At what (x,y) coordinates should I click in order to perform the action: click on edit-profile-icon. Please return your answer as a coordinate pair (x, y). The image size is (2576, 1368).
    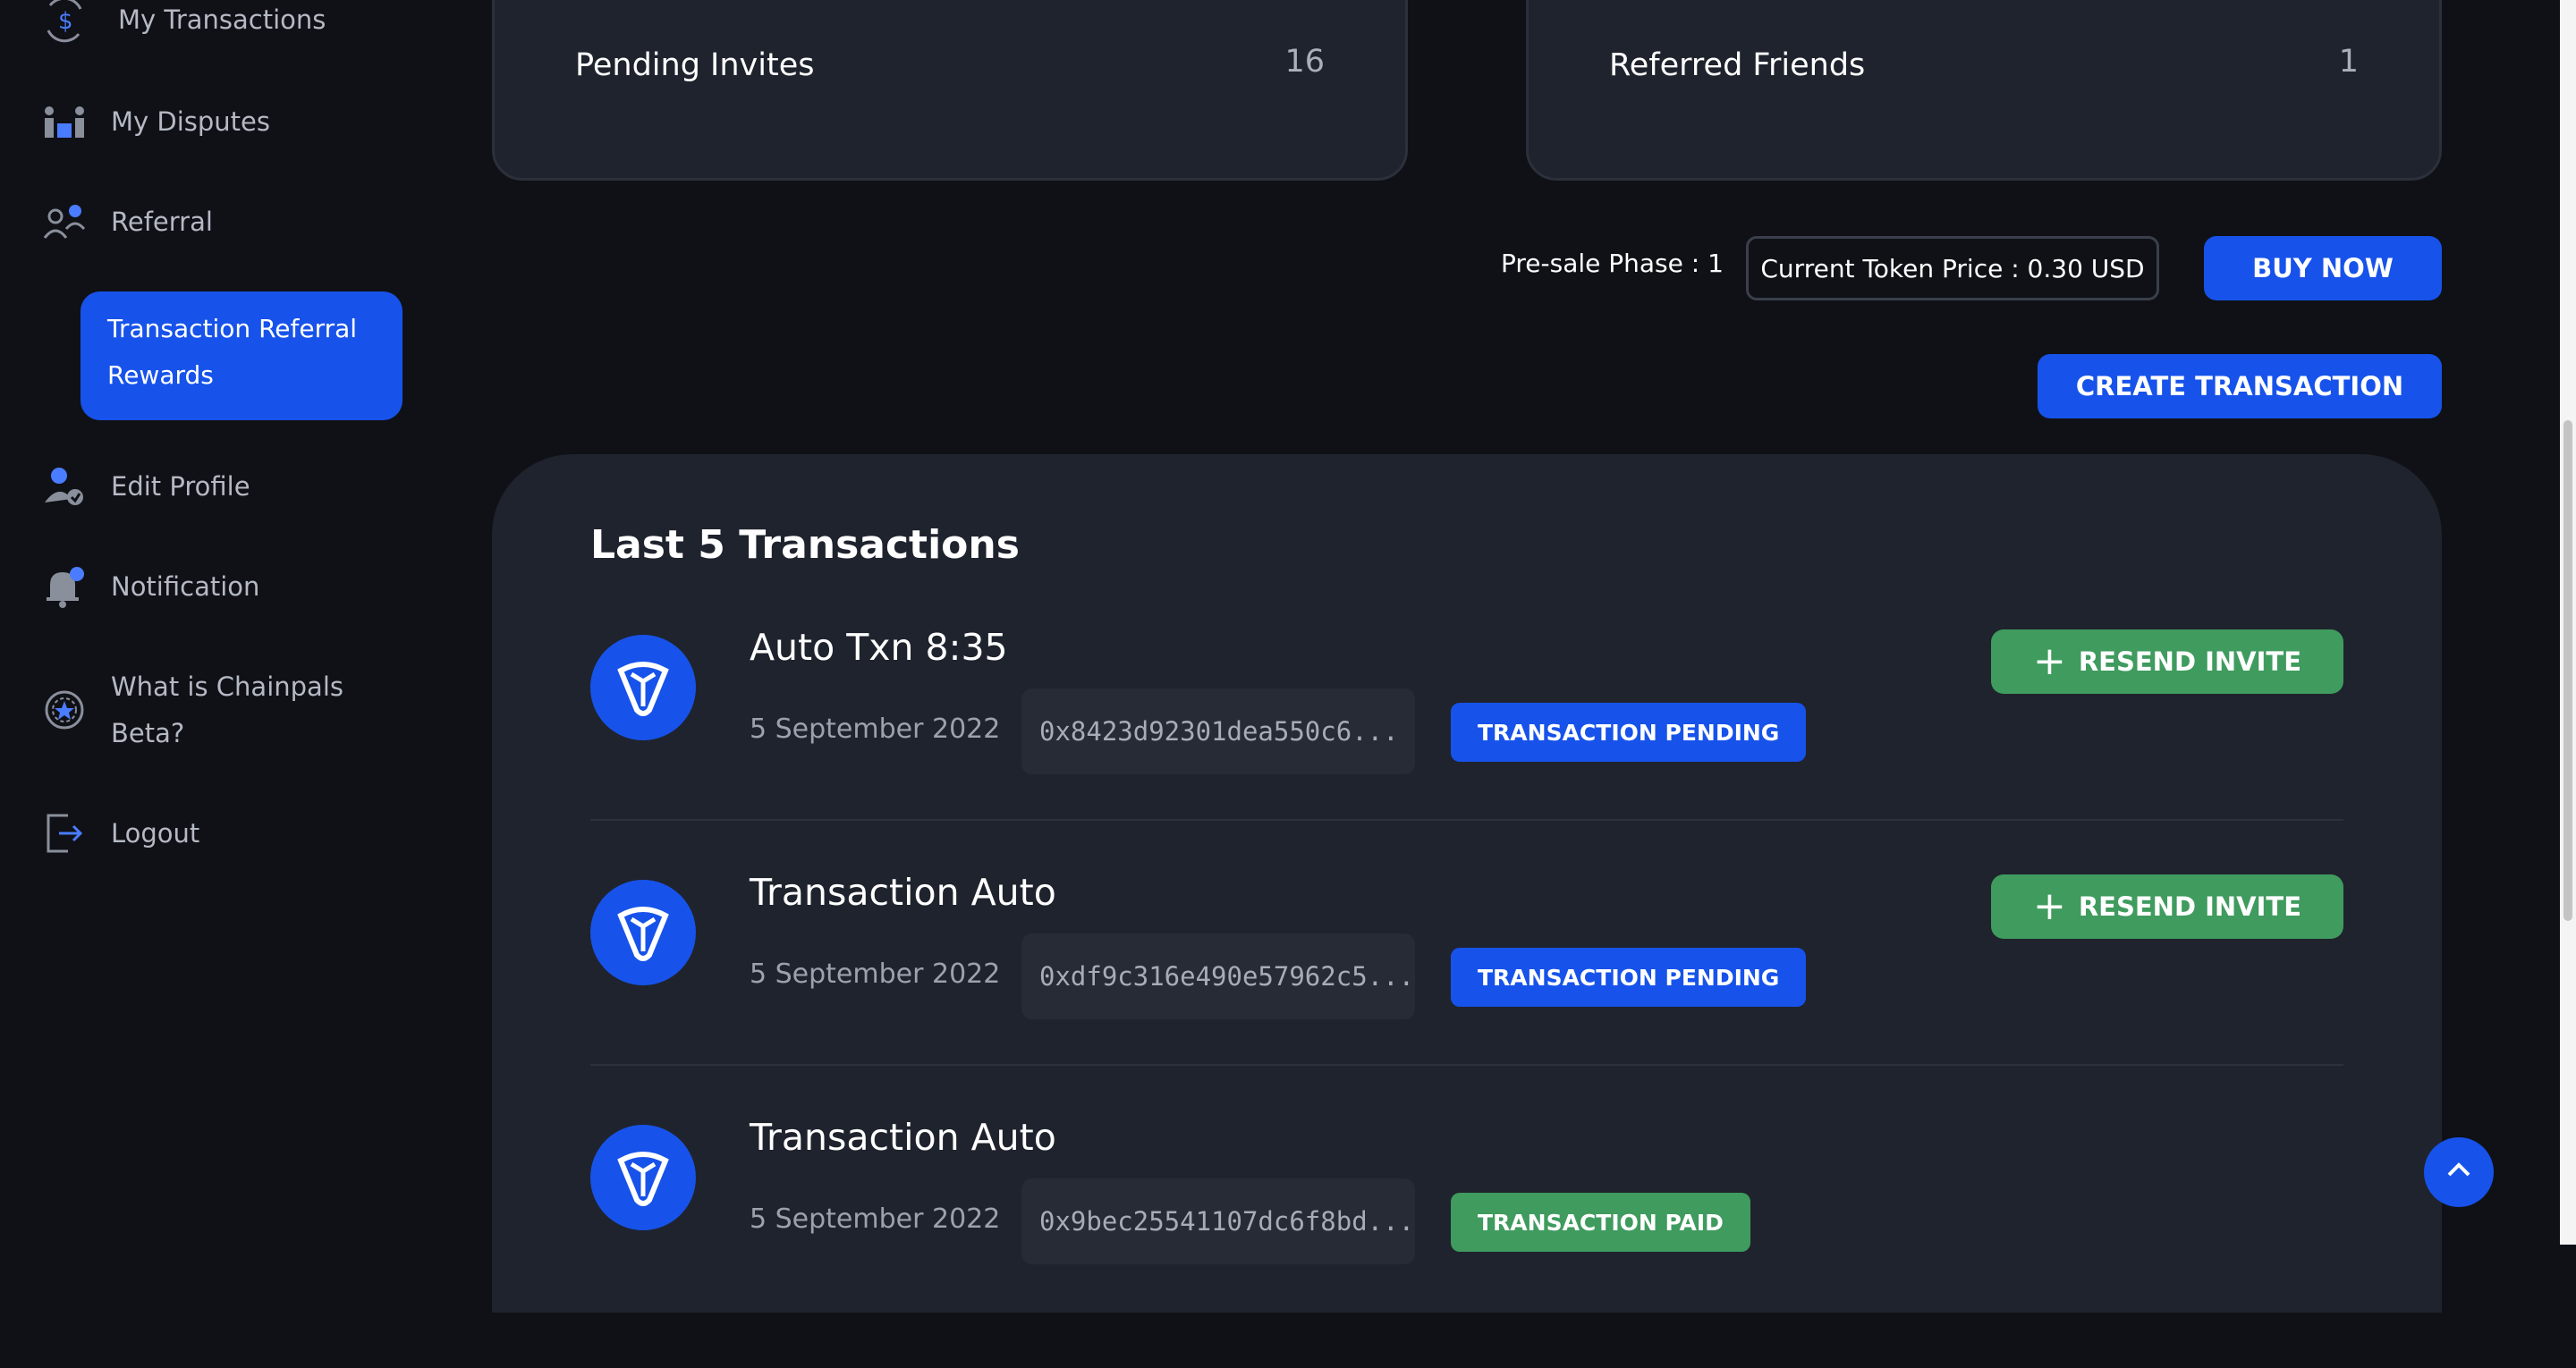
    Looking at the image, I should click on (64, 486).